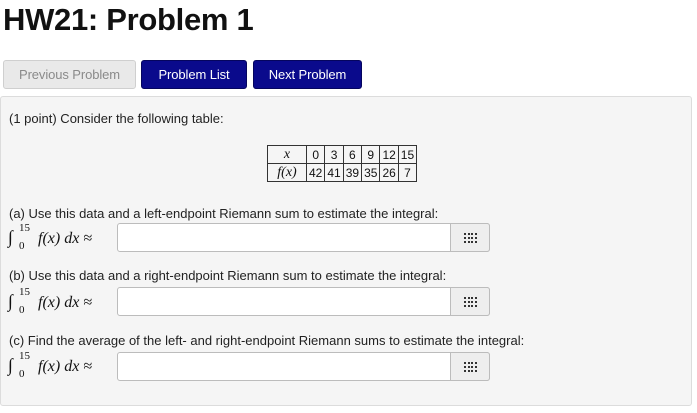  I want to click on data-table: x 0 3 6 9 12 15 f(x) 42 41 39 35 26 7, so click(342, 163).